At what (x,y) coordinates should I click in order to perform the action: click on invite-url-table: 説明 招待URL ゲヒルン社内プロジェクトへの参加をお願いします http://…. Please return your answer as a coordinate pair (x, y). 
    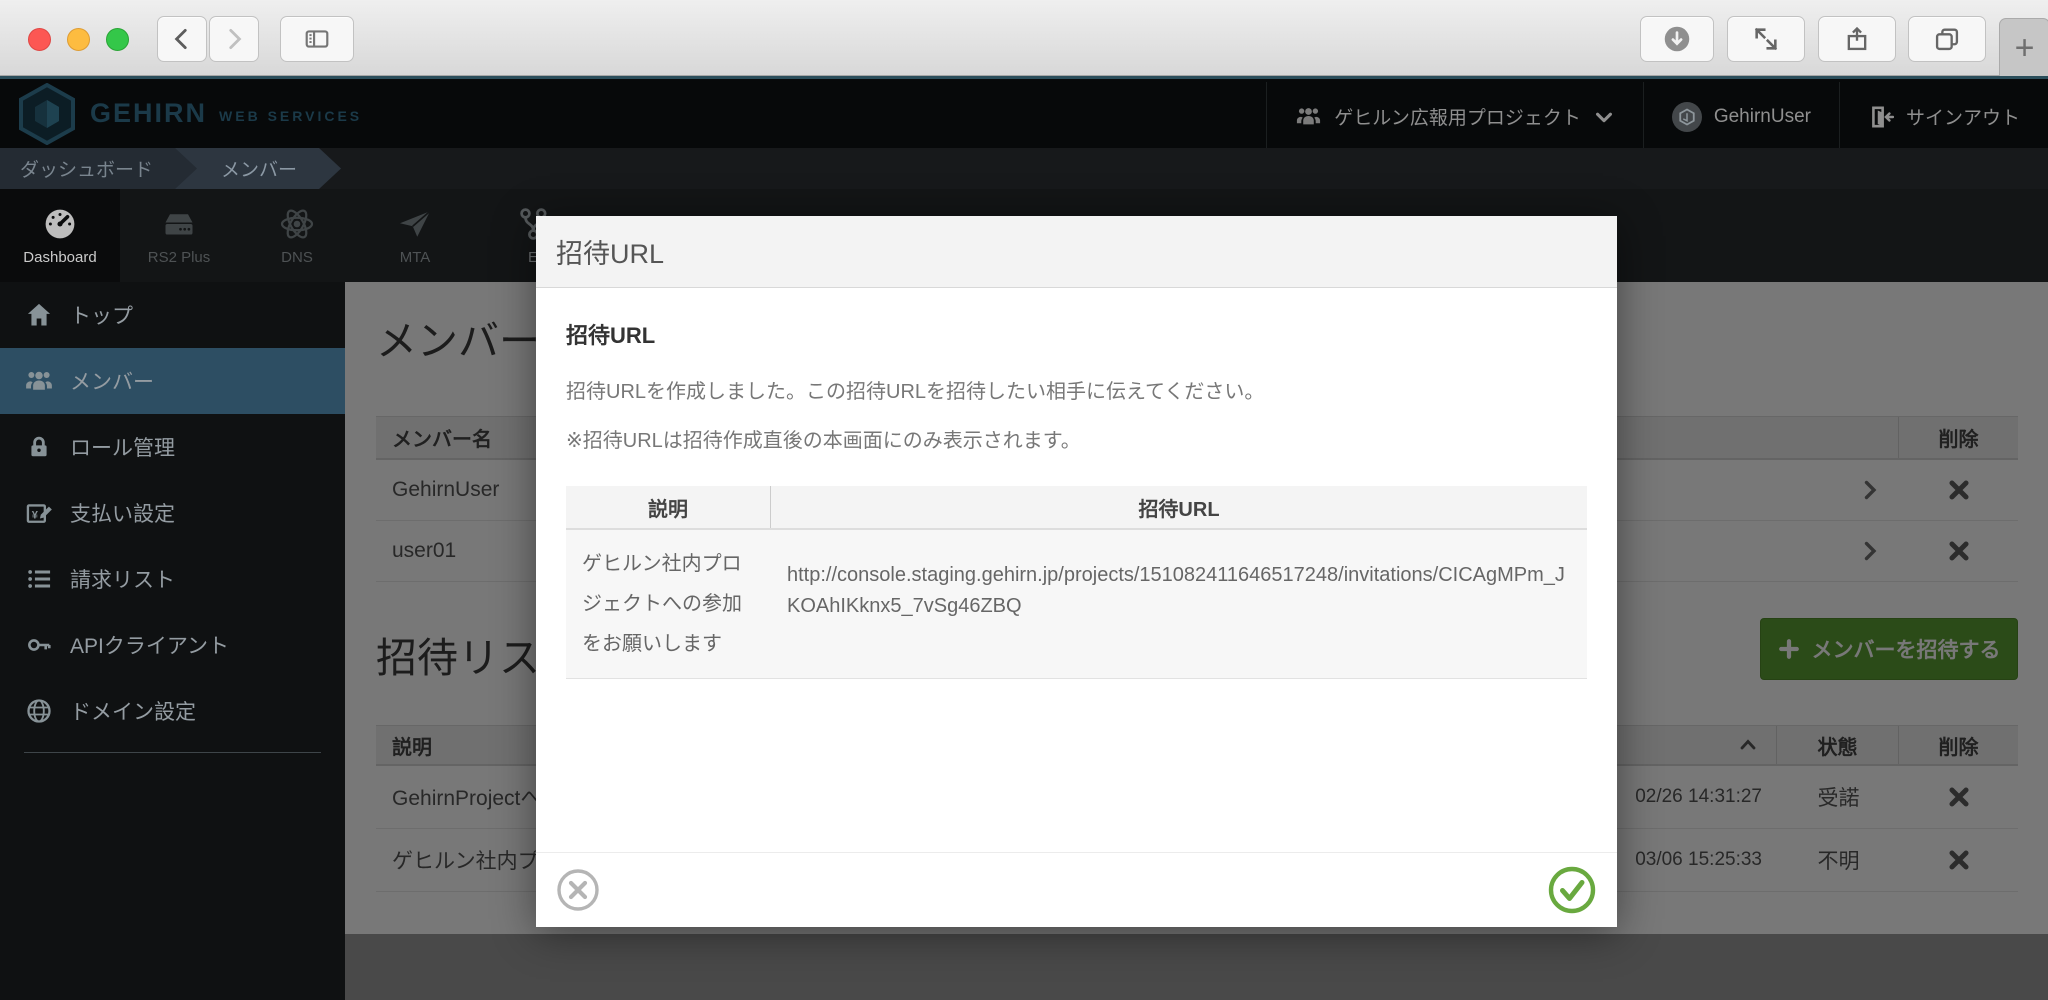
    Looking at the image, I should click on (1076, 582).